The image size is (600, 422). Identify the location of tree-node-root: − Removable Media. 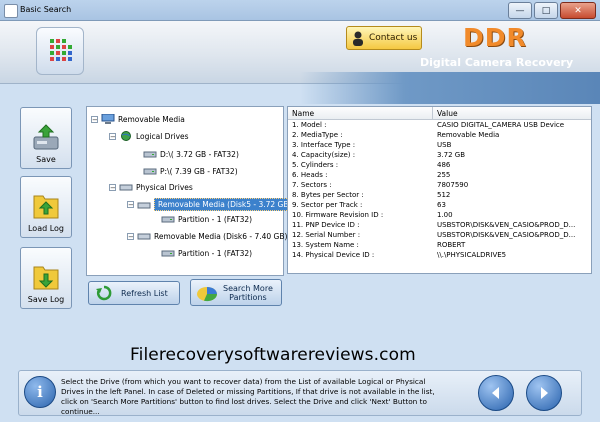
(138, 119).